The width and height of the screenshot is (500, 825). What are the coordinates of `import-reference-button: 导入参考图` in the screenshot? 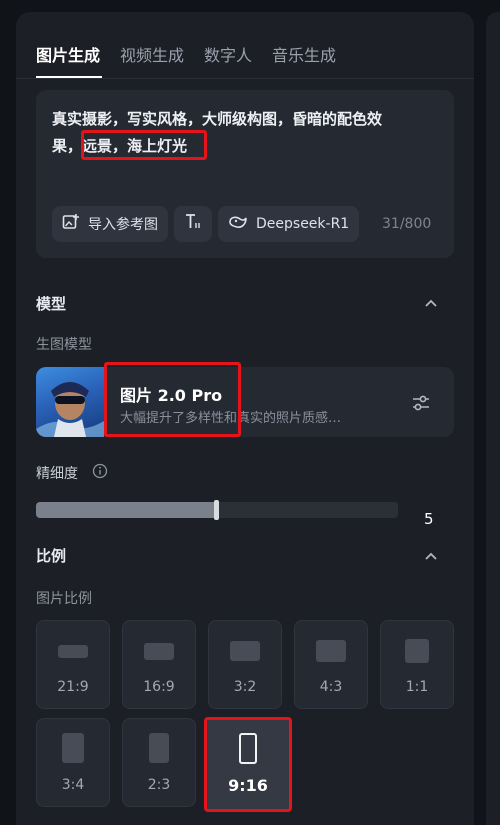 It's located at (110, 224).